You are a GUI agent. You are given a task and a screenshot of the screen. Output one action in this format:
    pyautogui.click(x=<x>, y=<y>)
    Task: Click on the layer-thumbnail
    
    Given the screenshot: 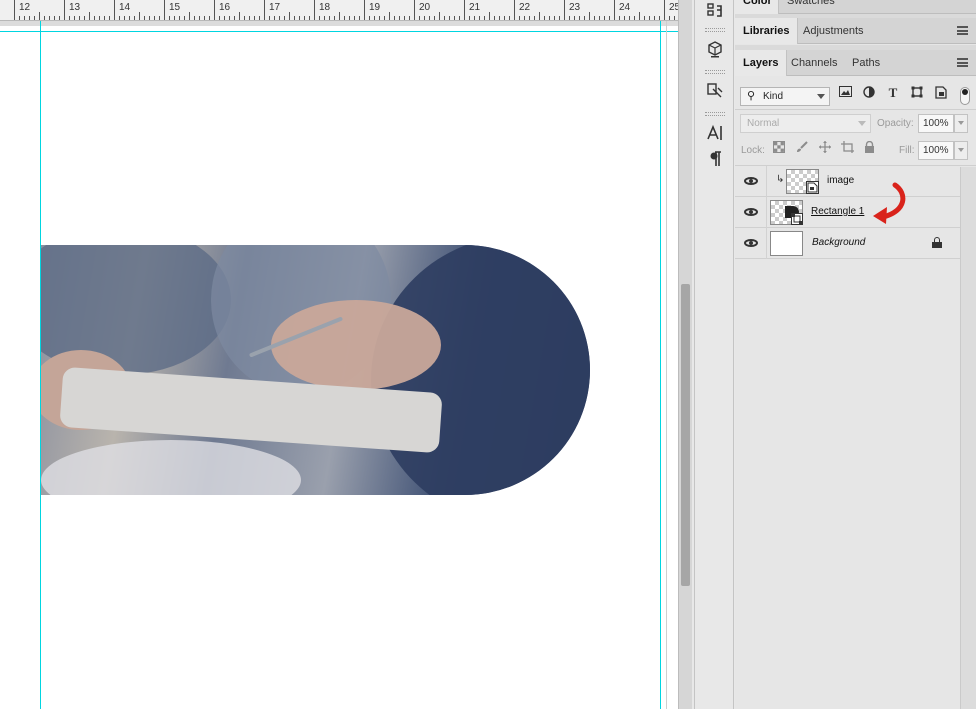 What is the action you would take?
    pyautogui.click(x=786, y=212)
    